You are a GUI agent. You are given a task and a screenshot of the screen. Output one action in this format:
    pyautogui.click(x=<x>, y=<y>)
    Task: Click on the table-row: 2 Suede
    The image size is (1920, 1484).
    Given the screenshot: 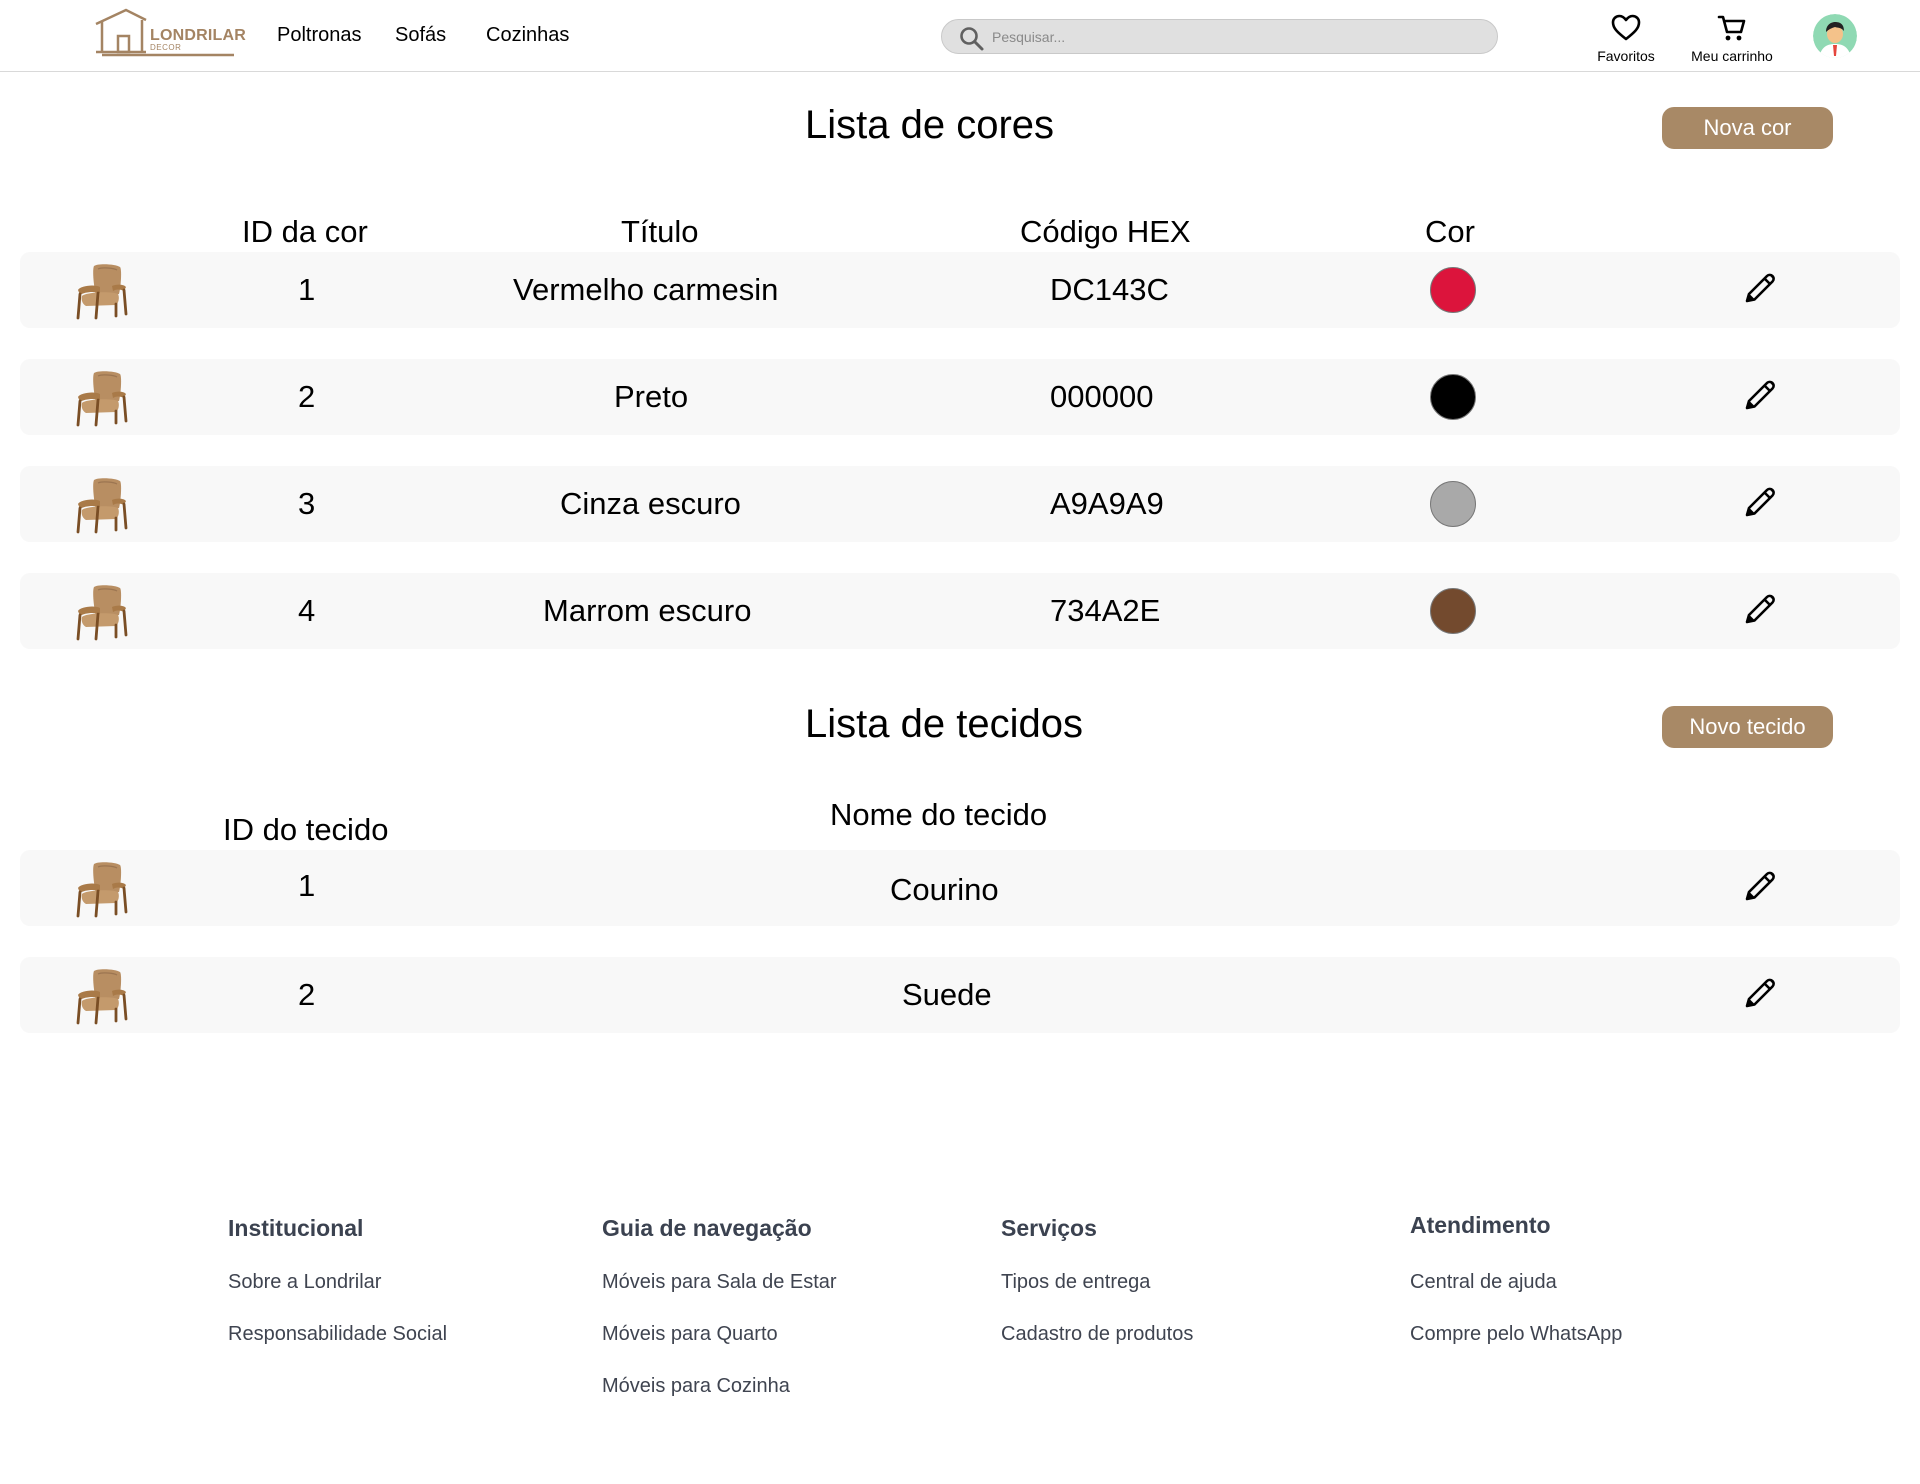 What is the action you would take?
    pyautogui.click(x=960, y=995)
    